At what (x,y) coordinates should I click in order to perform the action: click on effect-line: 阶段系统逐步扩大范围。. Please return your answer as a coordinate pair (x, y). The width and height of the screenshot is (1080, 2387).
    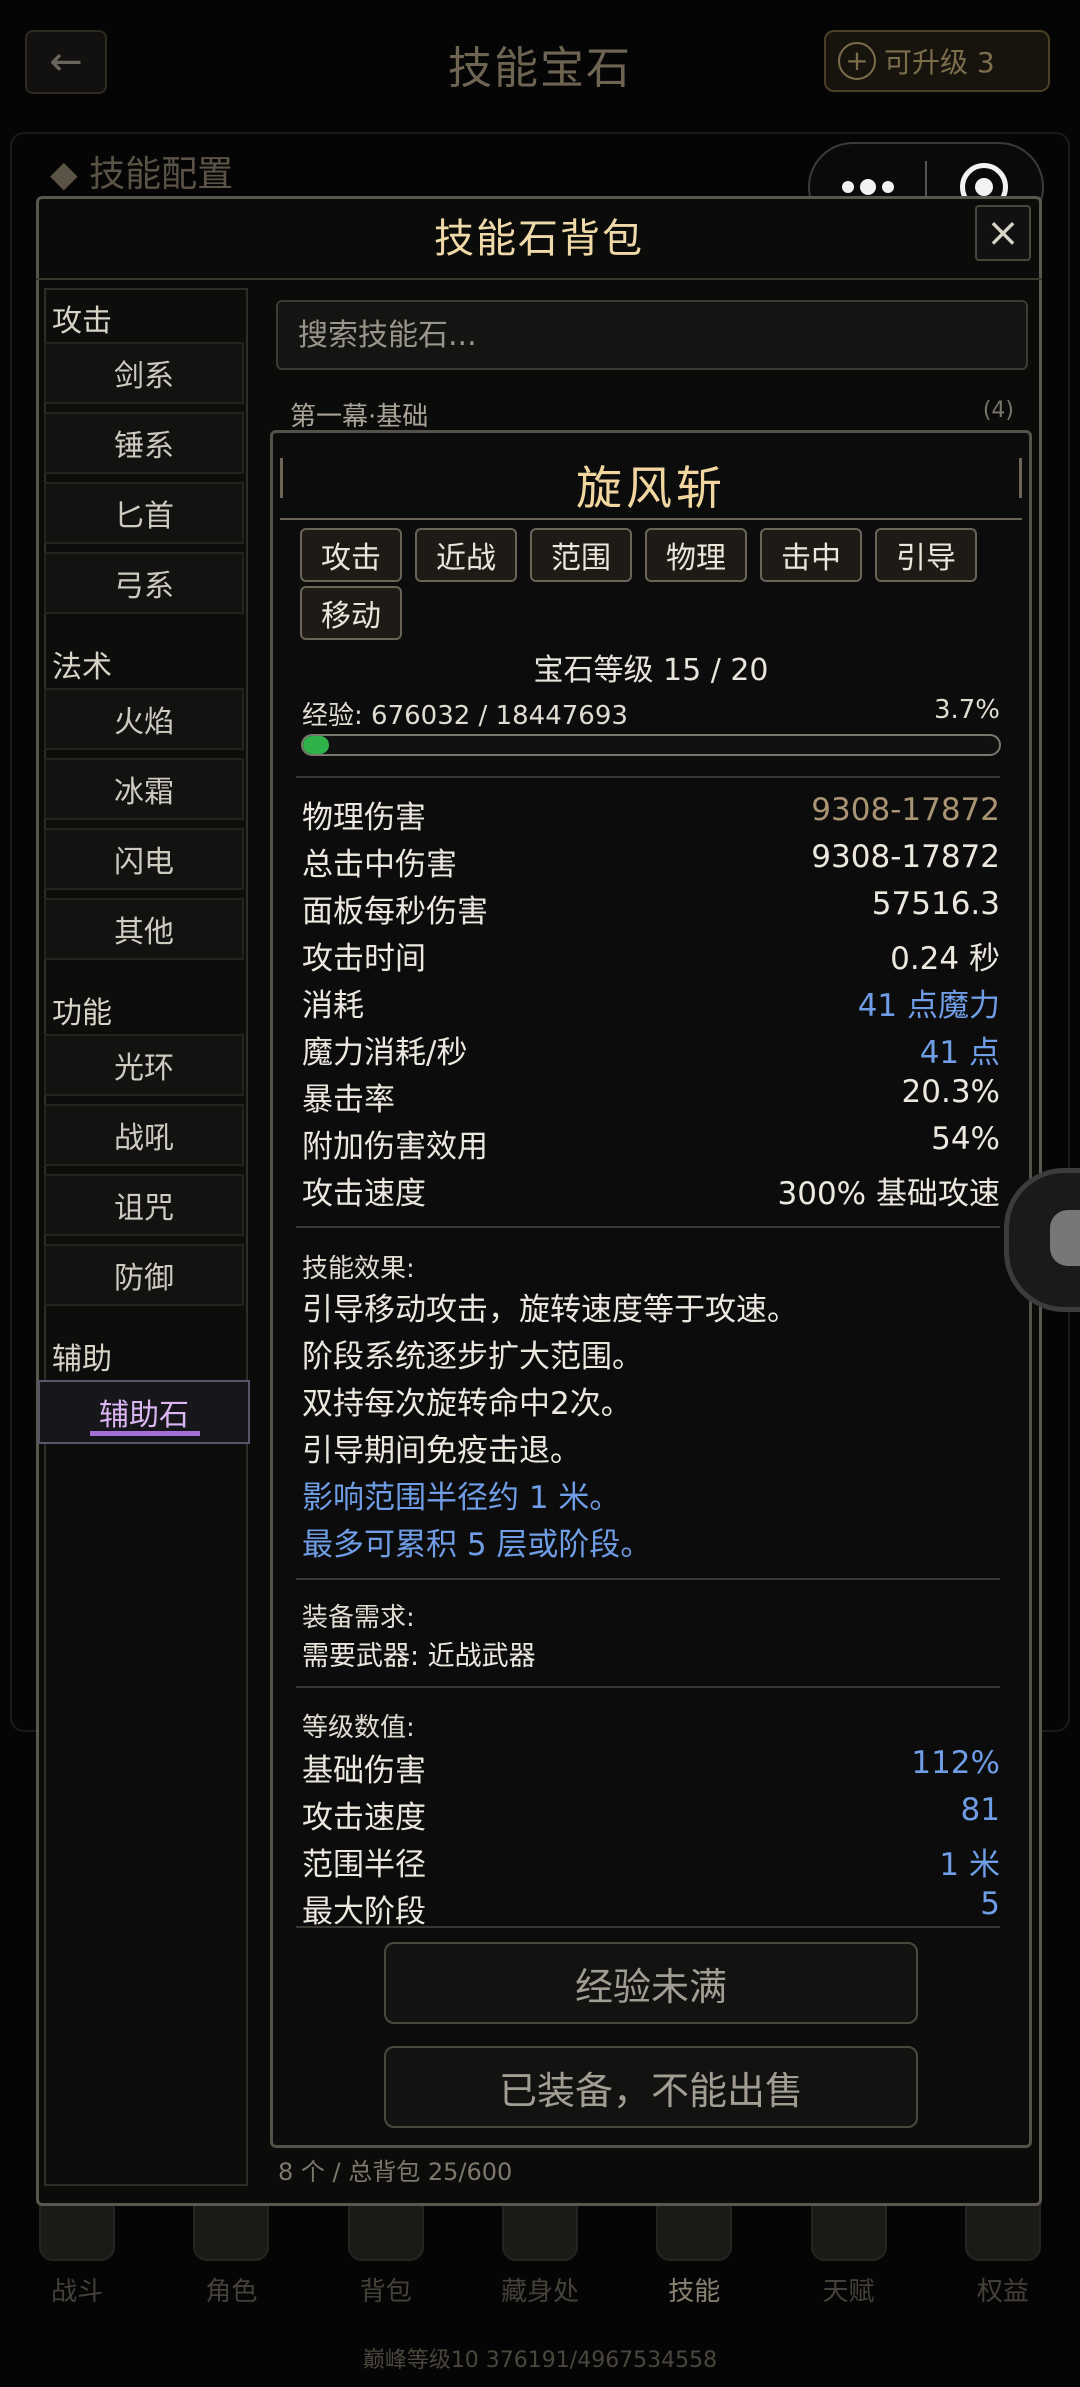
    Looking at the image, I should click on (472, 1357).